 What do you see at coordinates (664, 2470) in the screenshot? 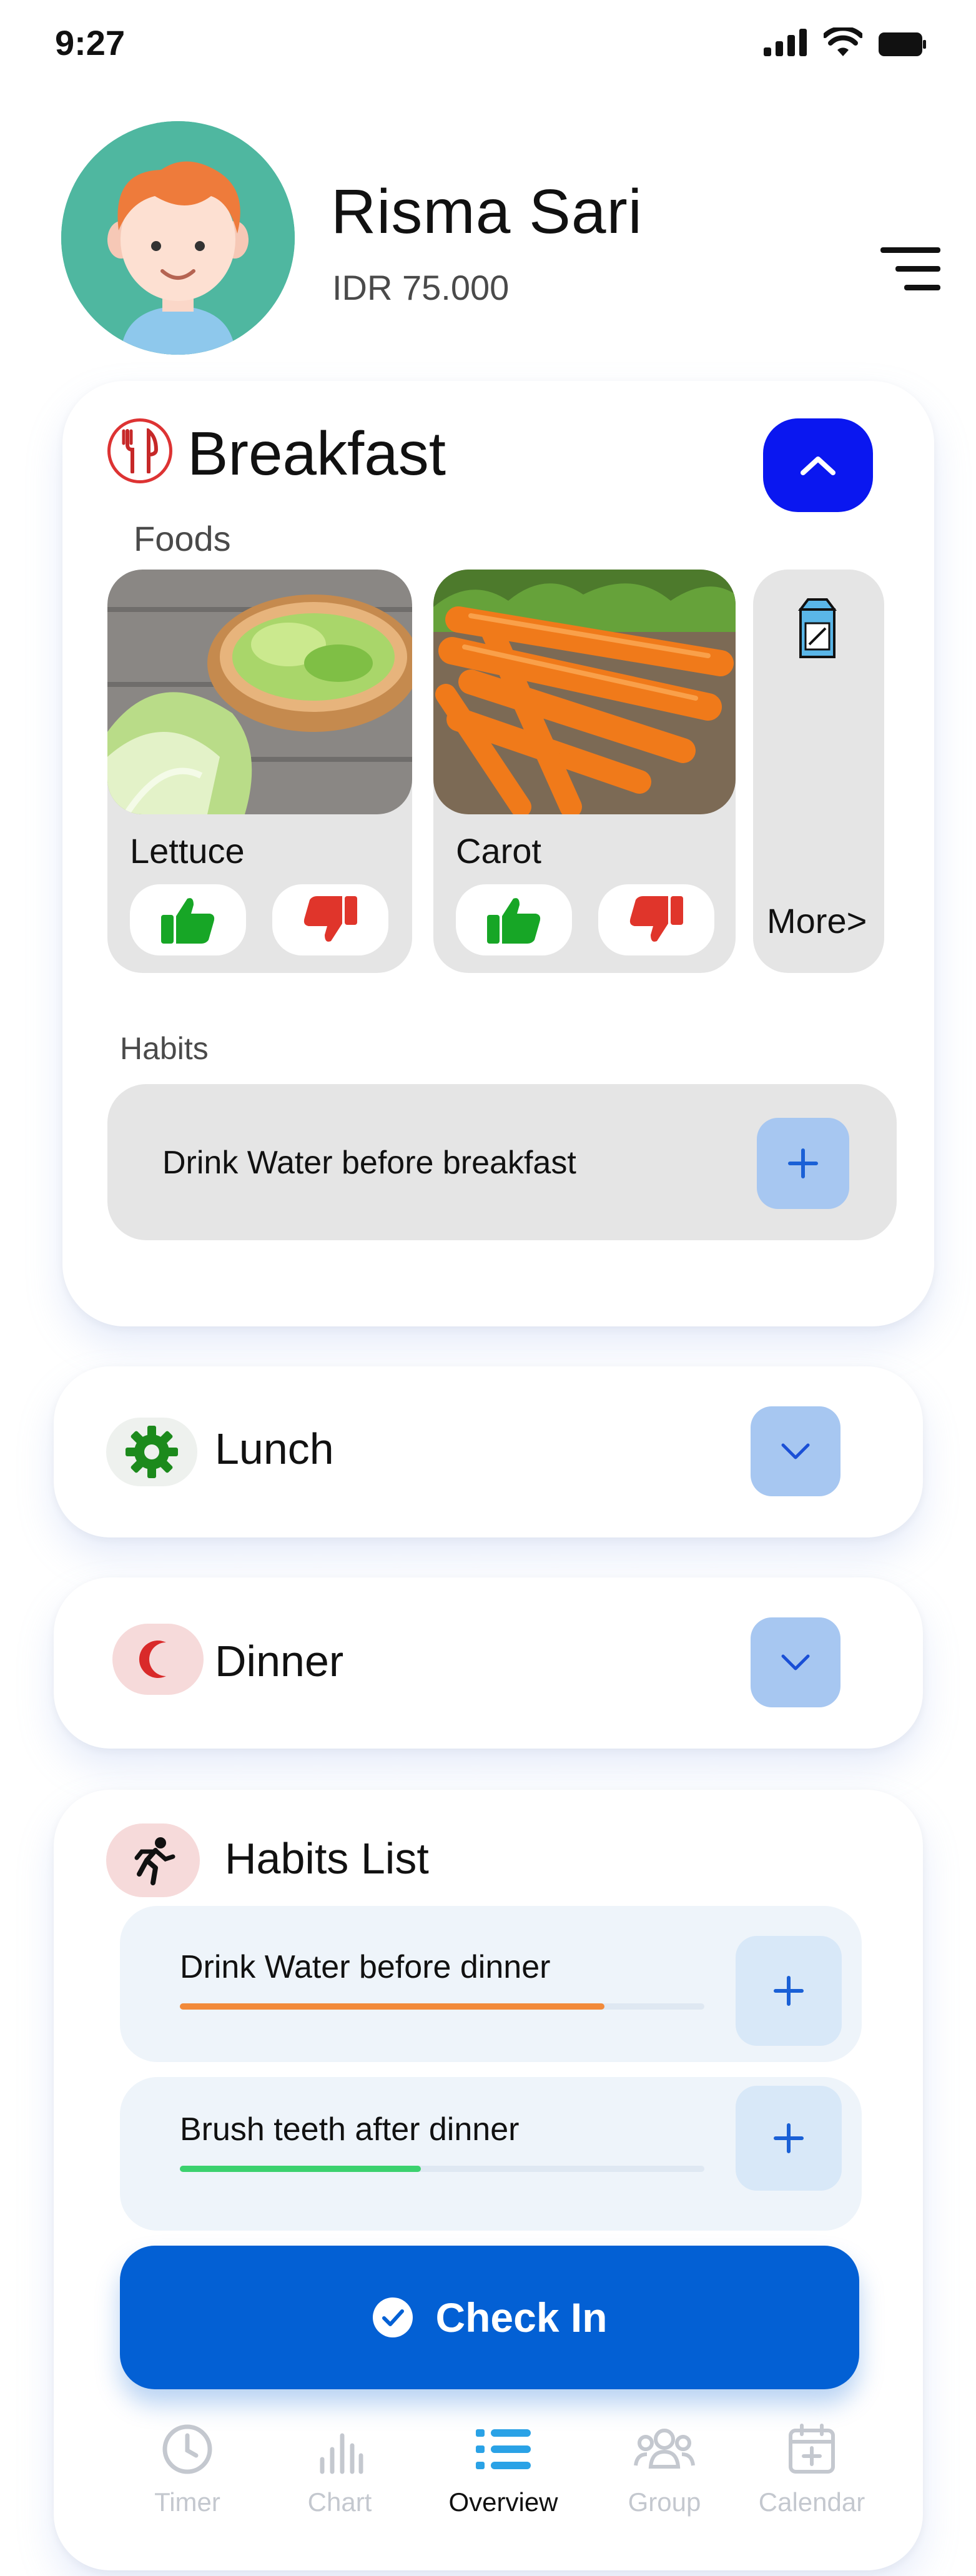
I see `nav-group: Group` at bounding box center [664, 2470].